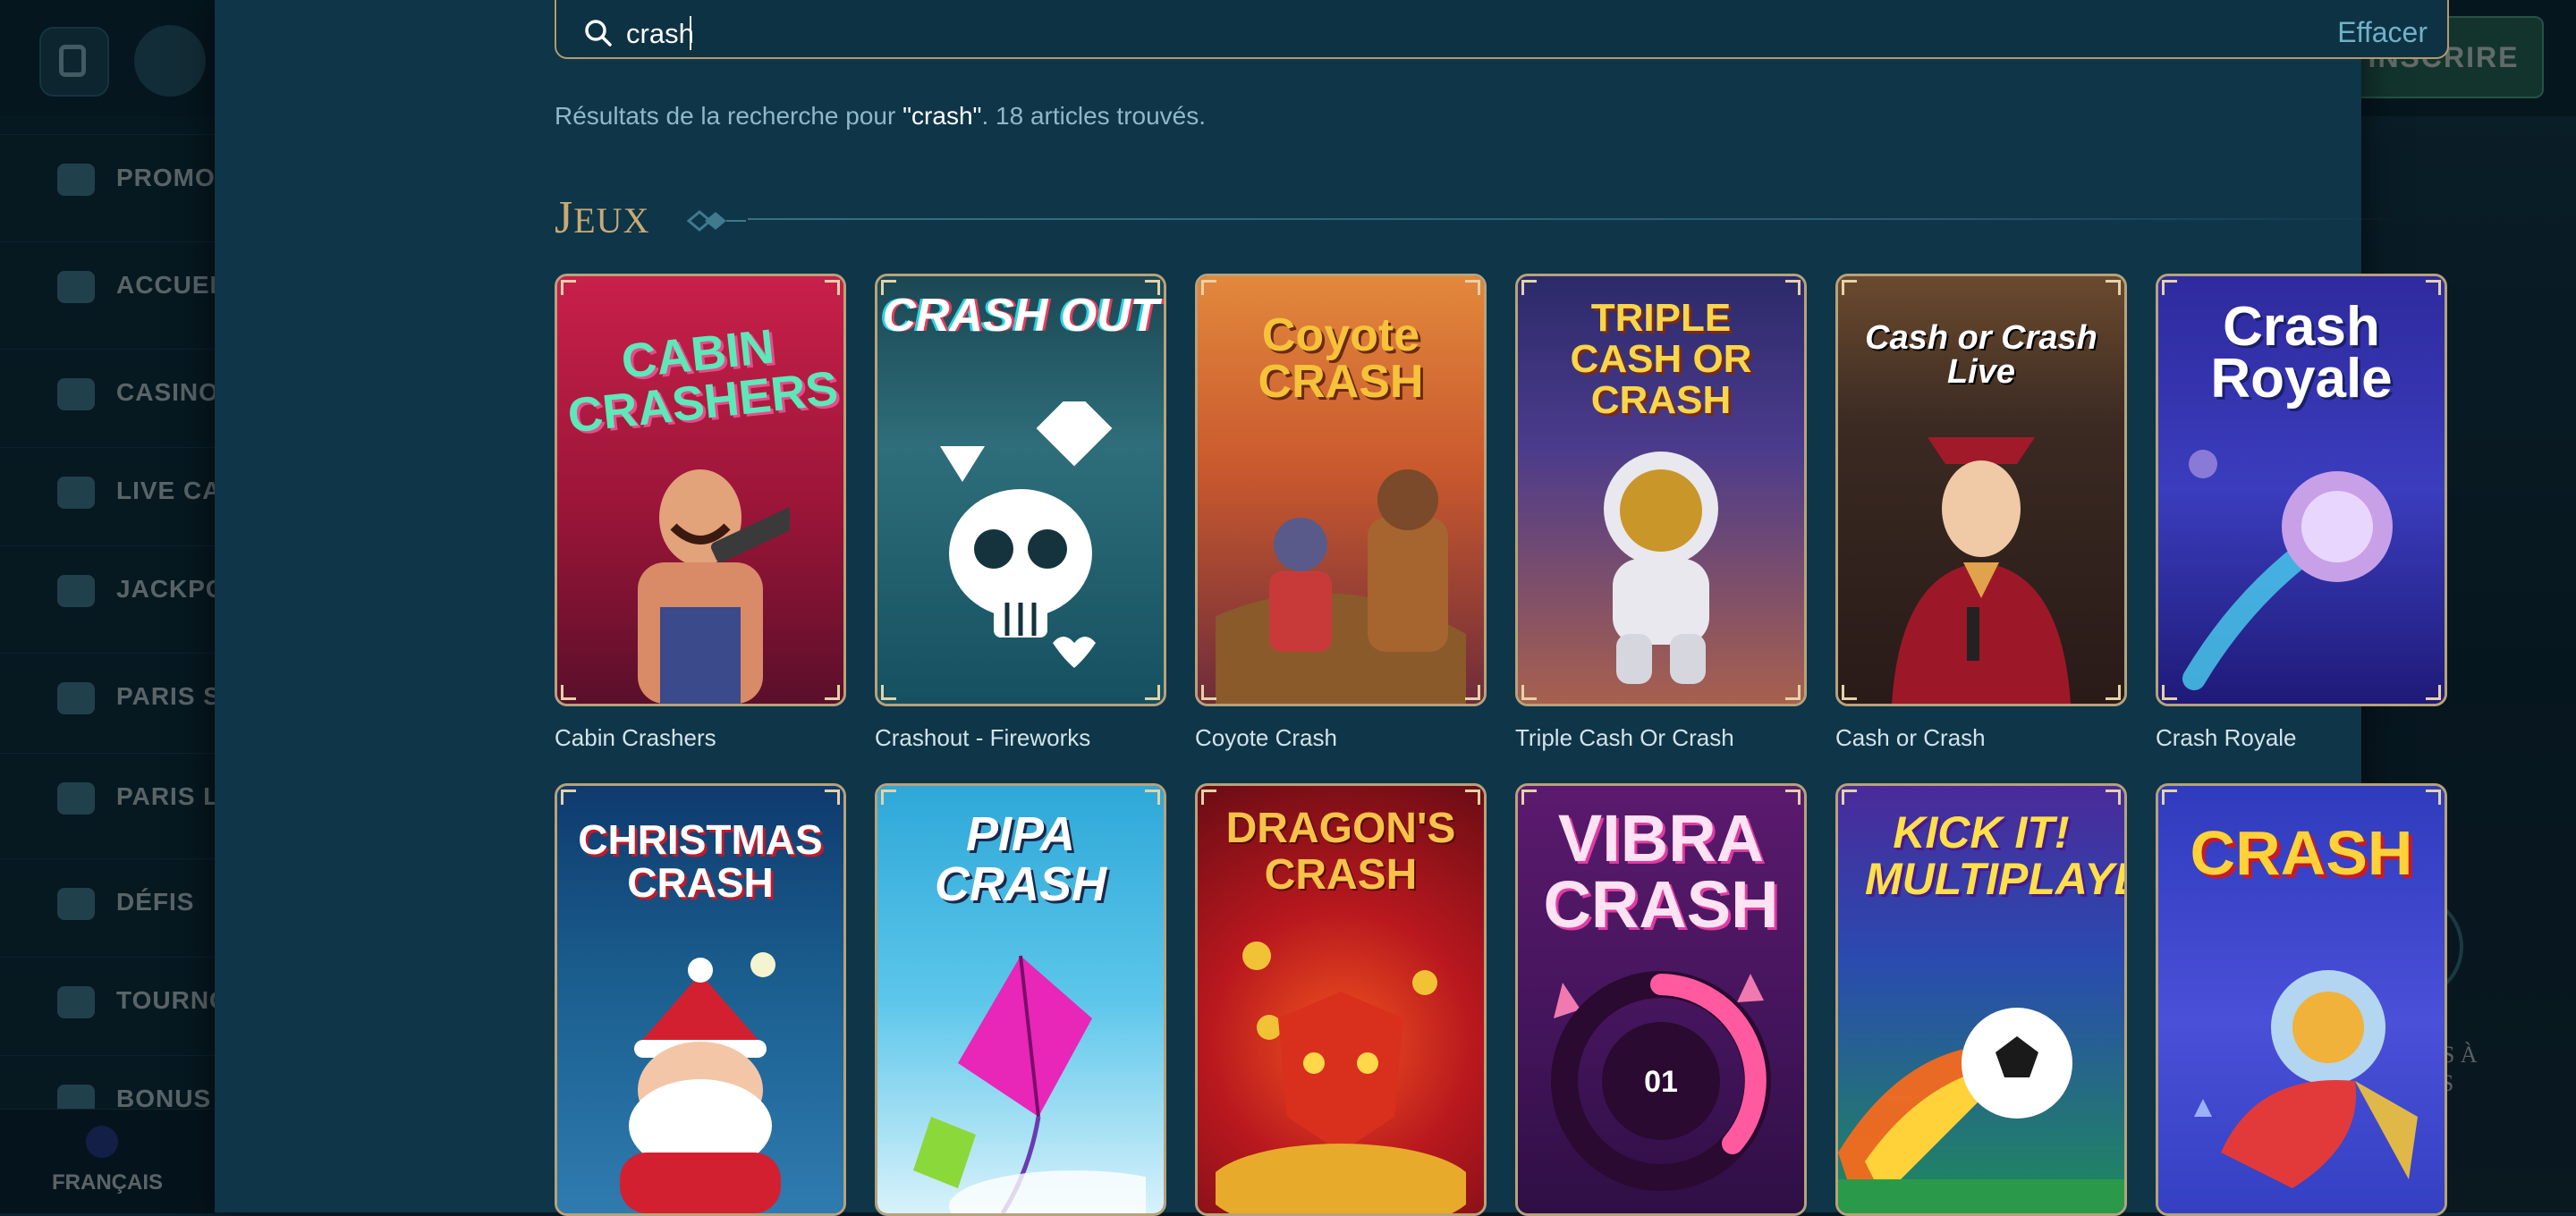 The height and width of the screenshot is (1216, 2576). I want to click on game-thumbnail: PIPA CRASH, so click(1020, 999).